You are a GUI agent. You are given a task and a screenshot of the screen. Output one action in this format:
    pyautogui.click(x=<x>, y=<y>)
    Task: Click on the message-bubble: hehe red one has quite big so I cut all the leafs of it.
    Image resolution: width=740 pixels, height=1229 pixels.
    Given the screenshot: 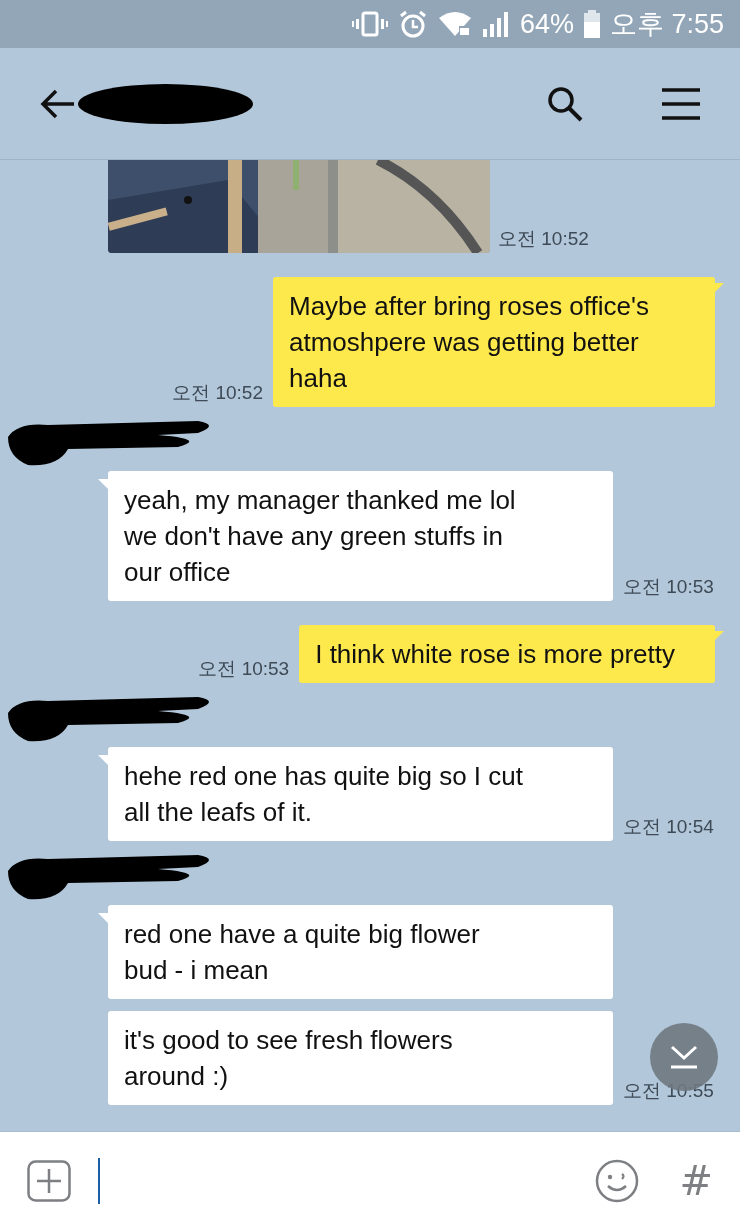 What is the action you would take?
    pyautogui.click(x=360, y=794)
    